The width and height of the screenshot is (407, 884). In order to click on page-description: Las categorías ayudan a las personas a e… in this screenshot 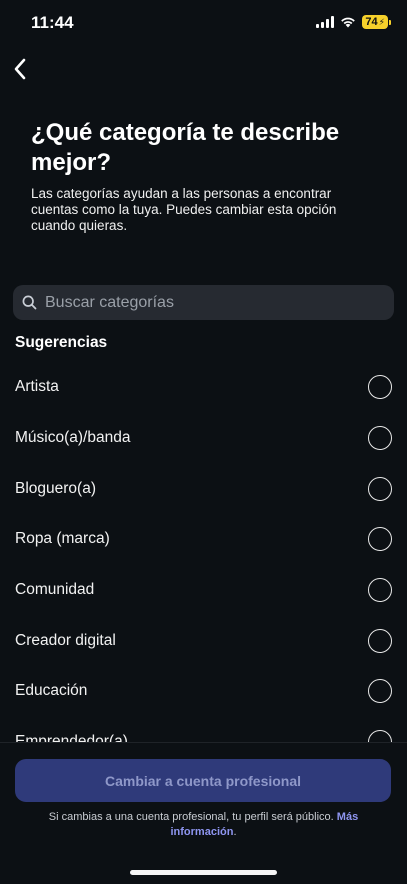, I will do `click(184, 209)`.